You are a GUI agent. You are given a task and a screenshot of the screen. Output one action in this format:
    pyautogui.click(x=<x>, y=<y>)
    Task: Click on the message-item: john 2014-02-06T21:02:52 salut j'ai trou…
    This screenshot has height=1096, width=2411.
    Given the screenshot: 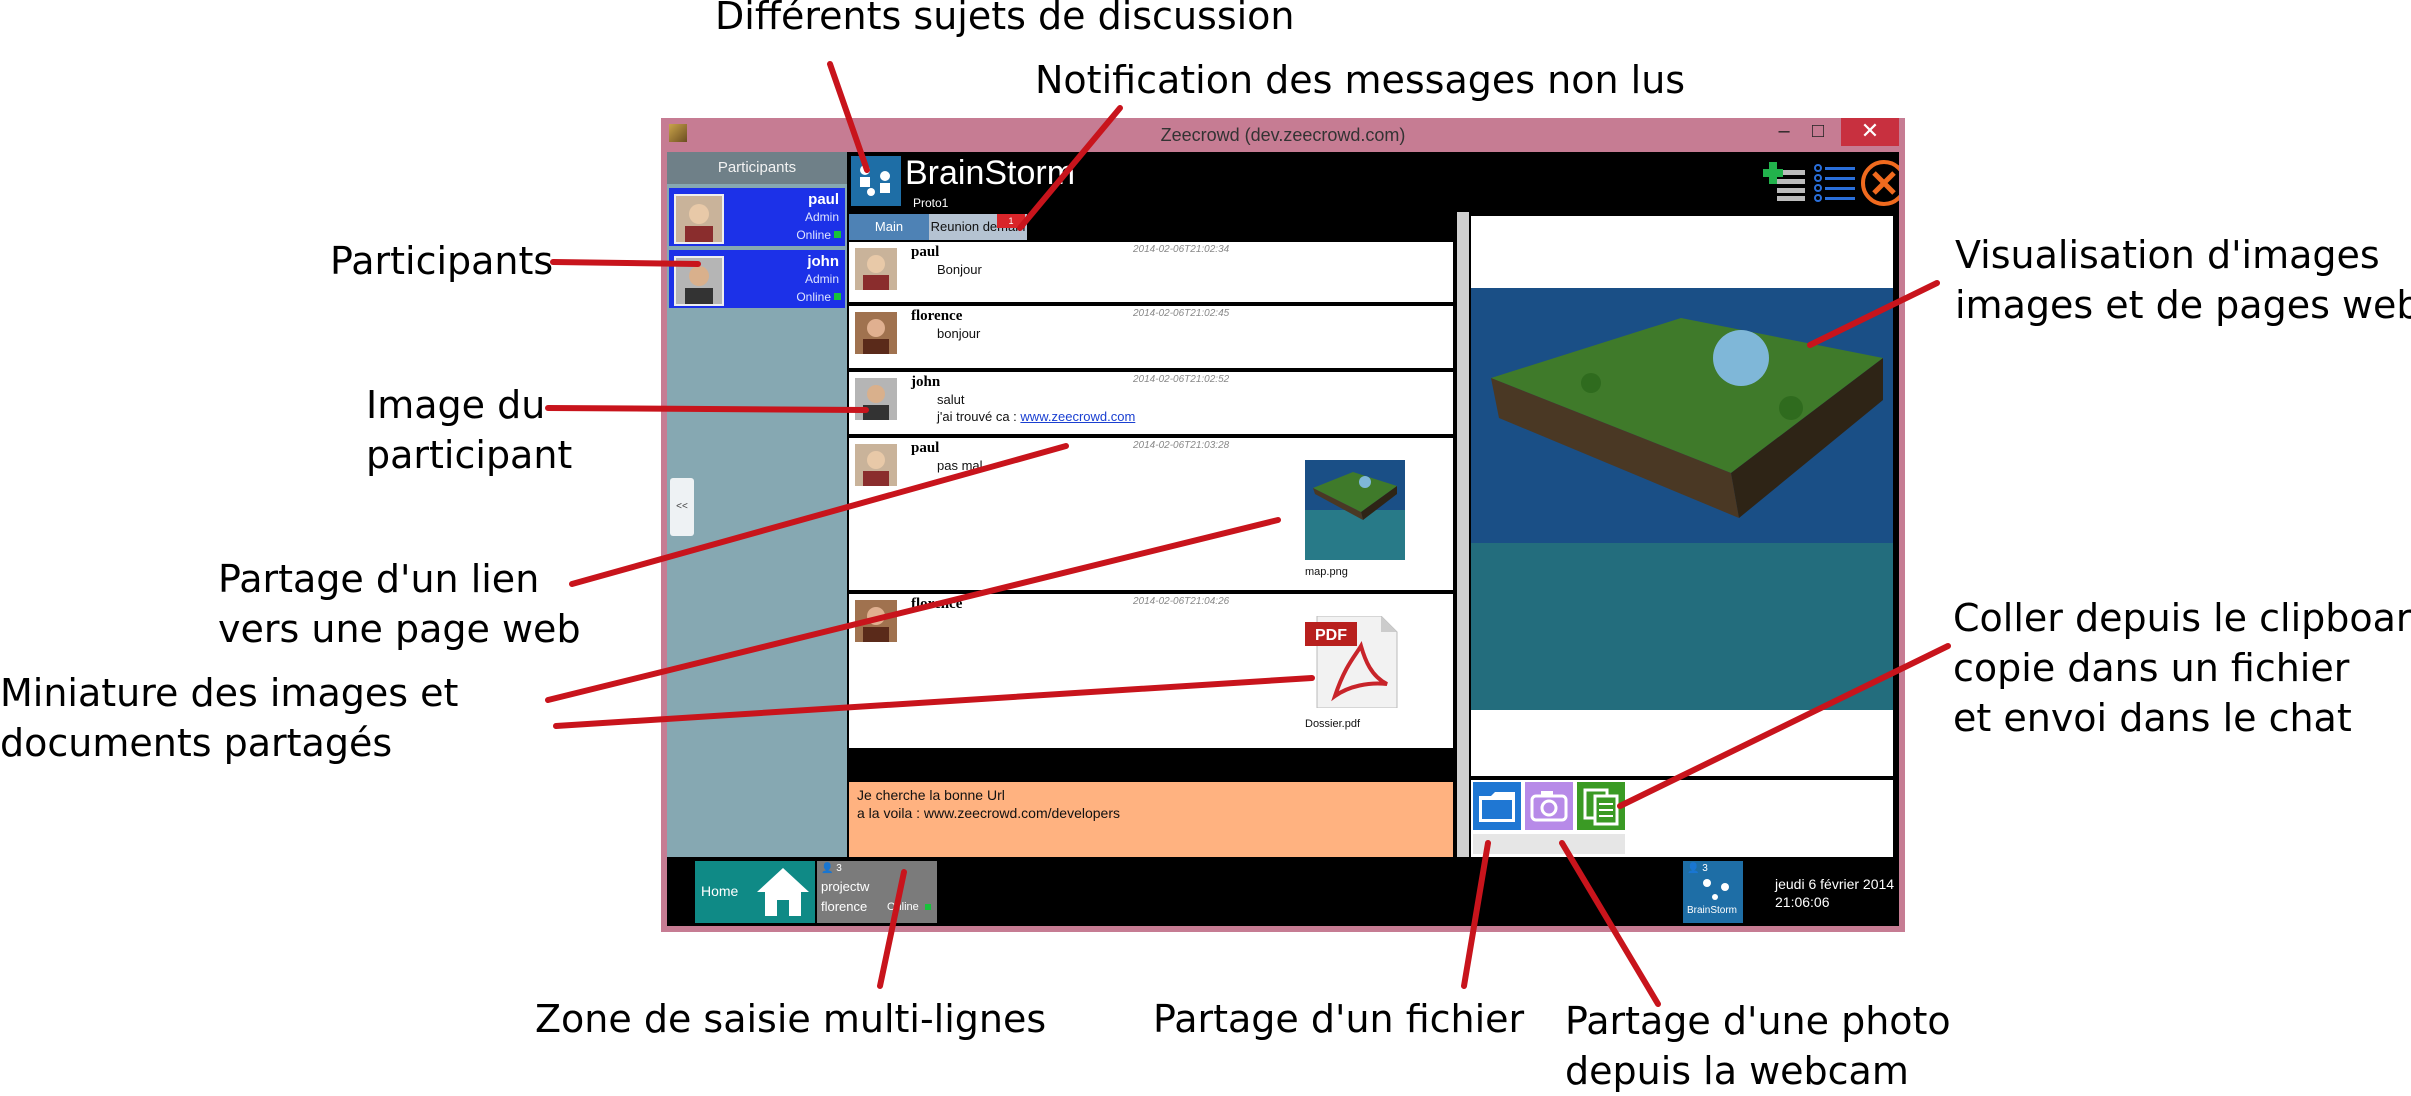 What is the action you would take?
    pyautogui.click(x=1151, y=403)
    